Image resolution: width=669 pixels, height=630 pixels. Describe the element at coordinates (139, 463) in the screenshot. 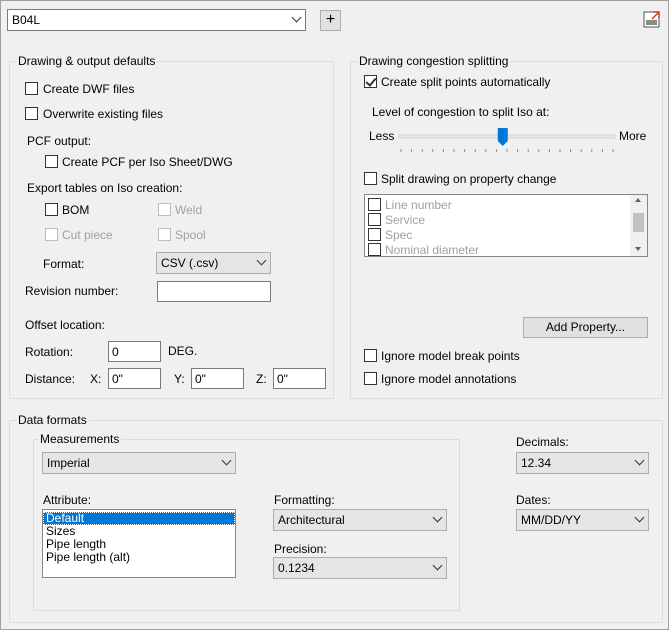

I see `measurements-dropdown: Imperial` at that location.